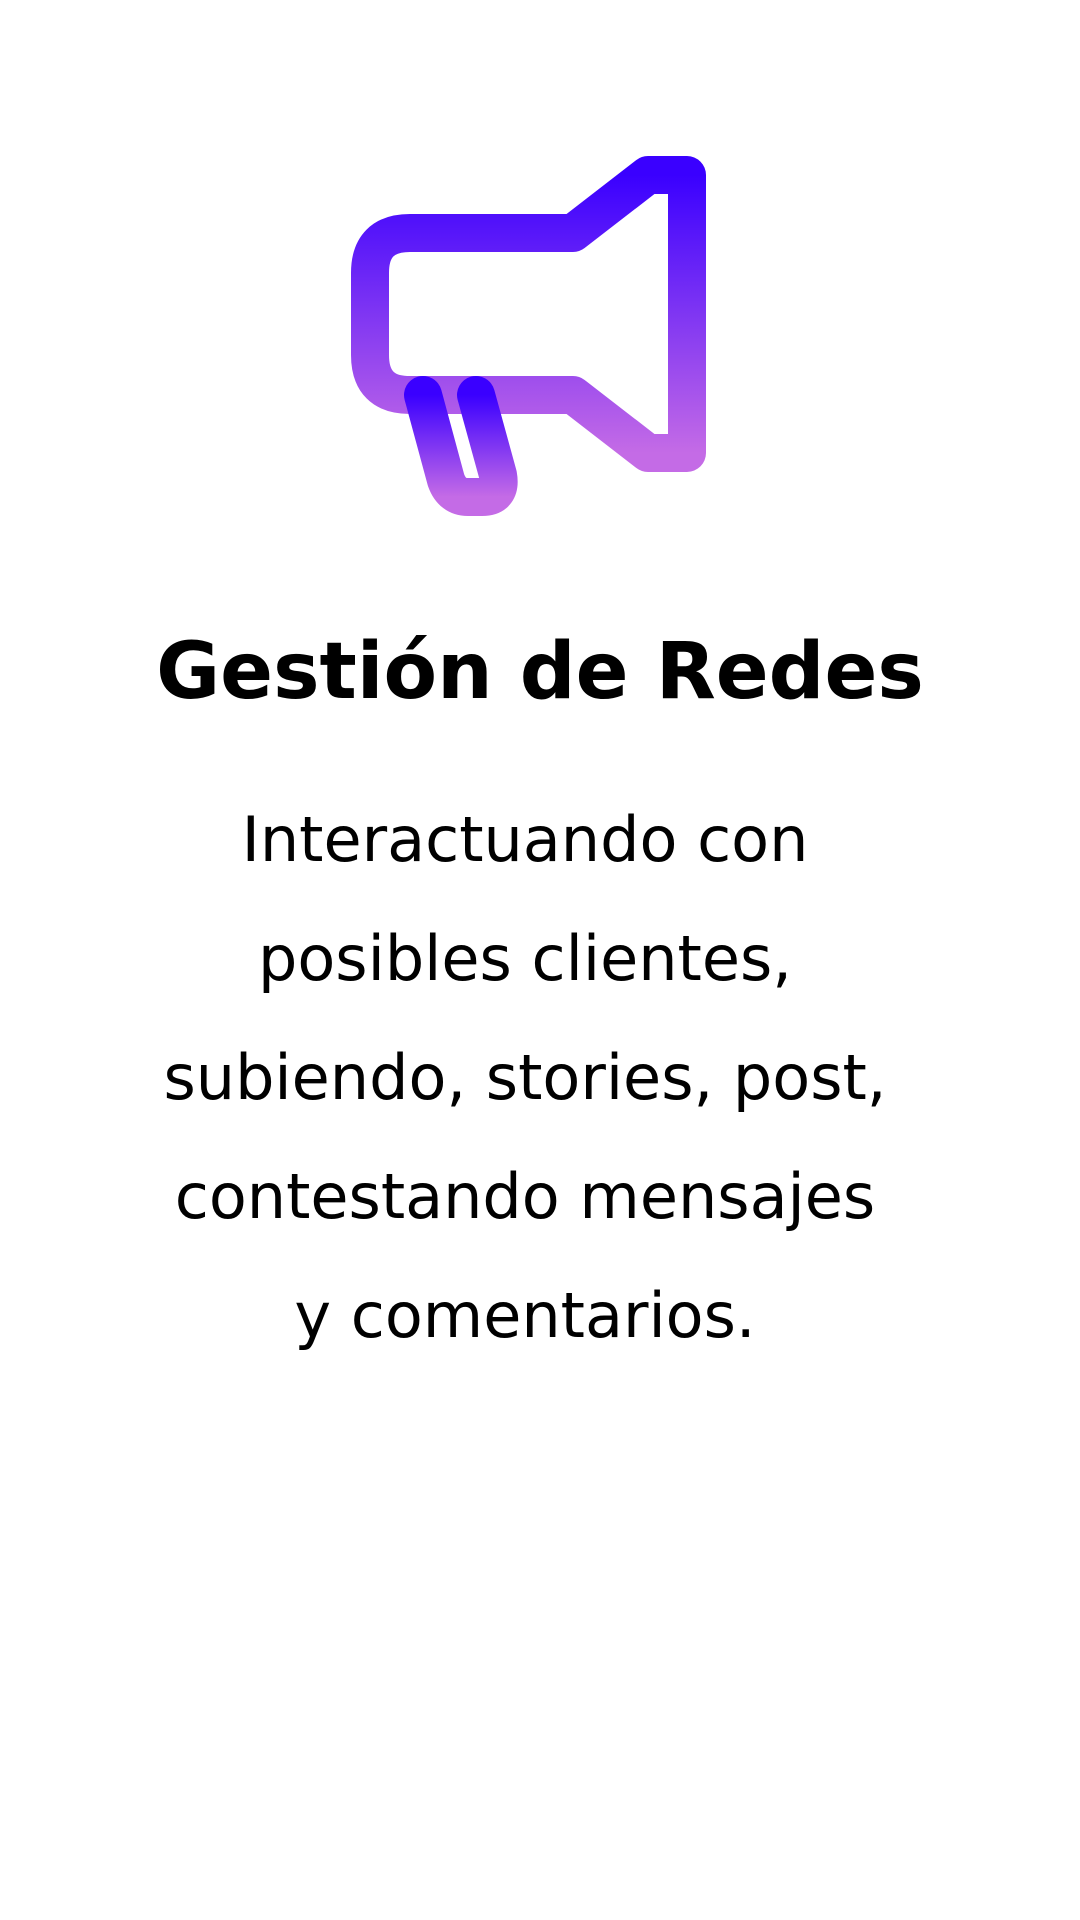 Image resolution: width=1080 pixels, height=1920 pixels. Describe the element at coordinates (525, 1315) in the screenshot. I see `description-line: y comentarios.` at that location.